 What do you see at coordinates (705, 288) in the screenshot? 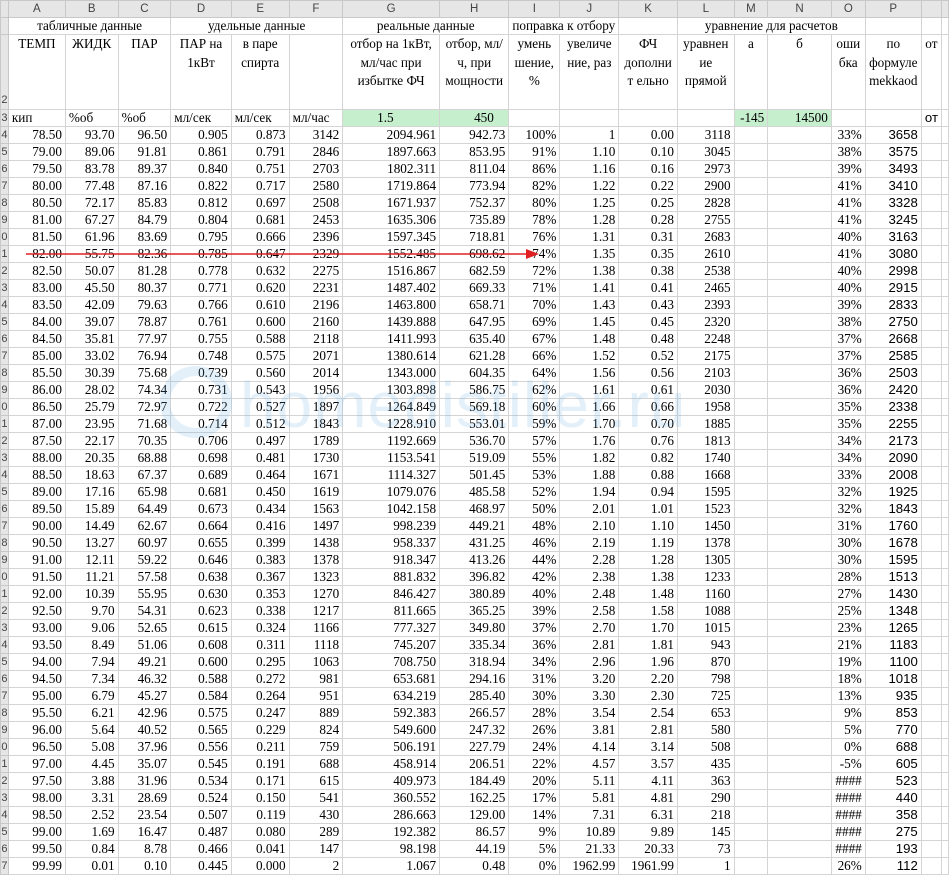
I see `cell-l: 2465` at bounding box center [705, 288].